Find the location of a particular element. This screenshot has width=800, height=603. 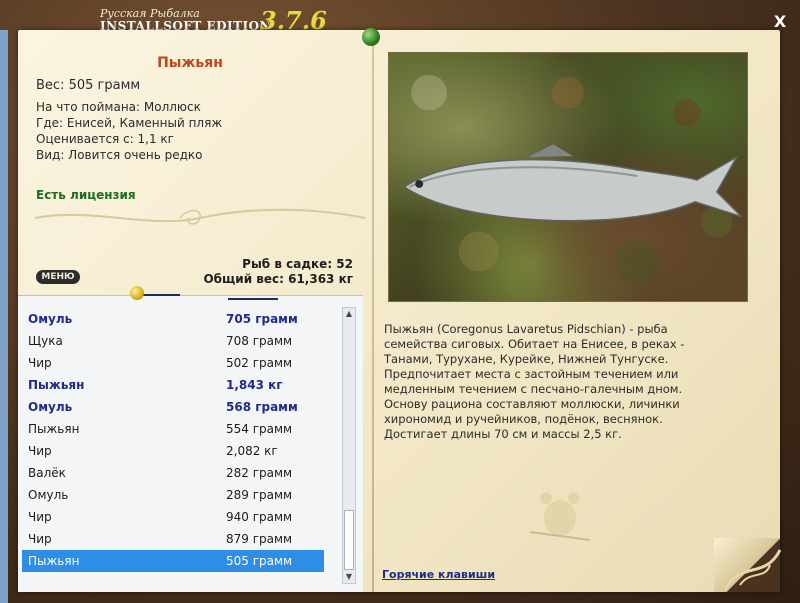

bait-info: На что поймана: Моллюск is located at coordinates (118, 107).